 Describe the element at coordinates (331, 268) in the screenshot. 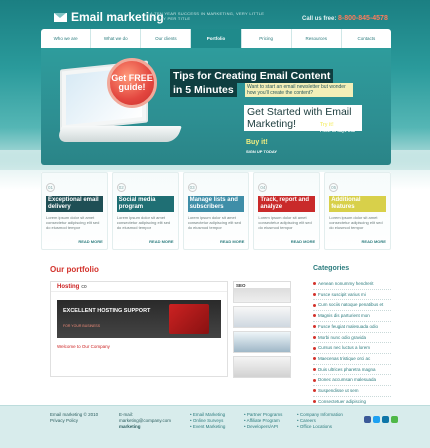

I see `categories-title: Categories` at that location.